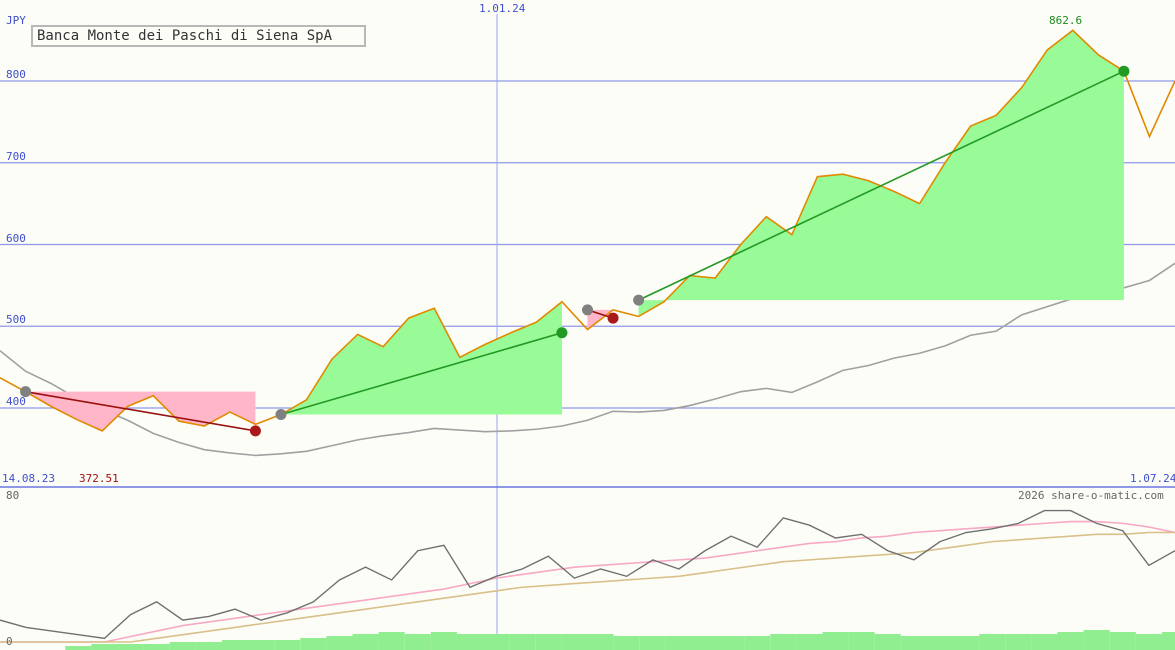  Describe the element at coordinates (16, 401) in the screenshot. I see `y-tick-label-400: 400` at that location.